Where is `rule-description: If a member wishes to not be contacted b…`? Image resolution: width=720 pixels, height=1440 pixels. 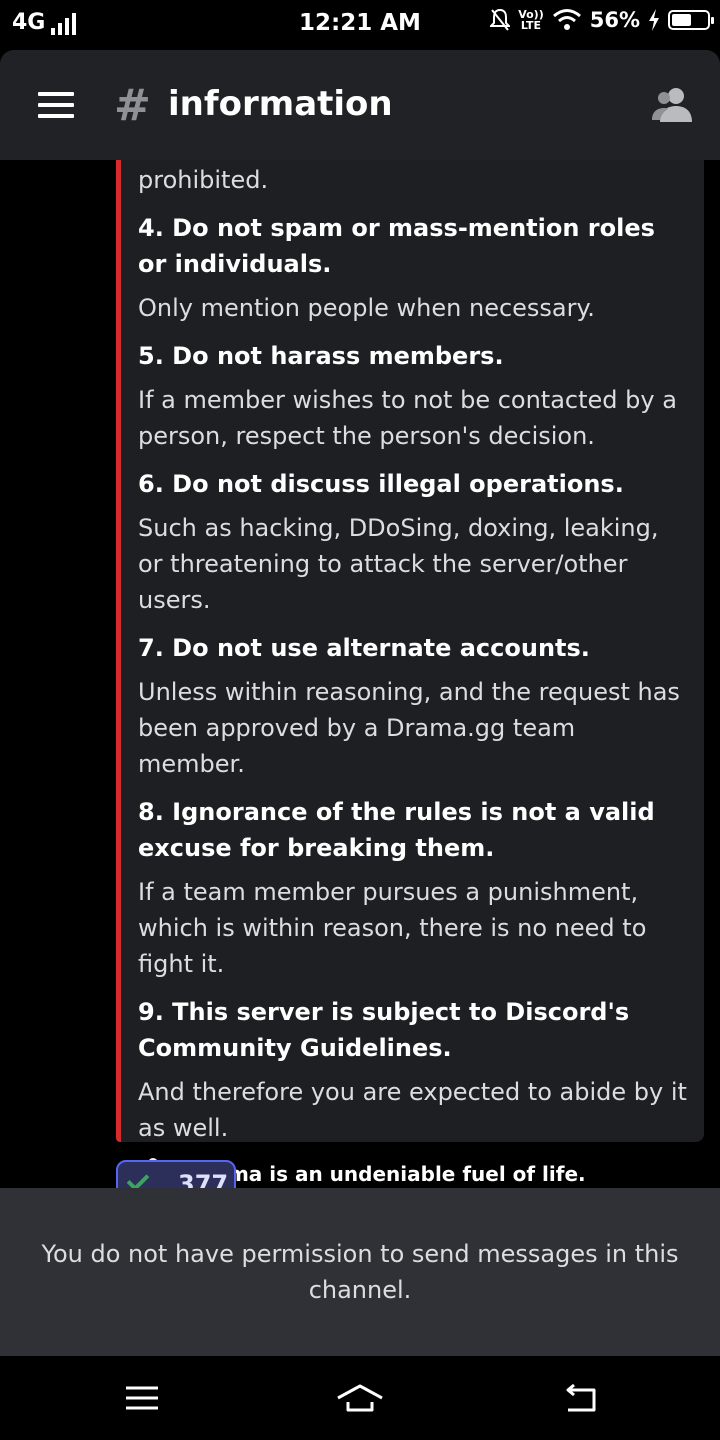 rule-description: If a member wishes to not be contacted b… is located at coordinates (407, 418).